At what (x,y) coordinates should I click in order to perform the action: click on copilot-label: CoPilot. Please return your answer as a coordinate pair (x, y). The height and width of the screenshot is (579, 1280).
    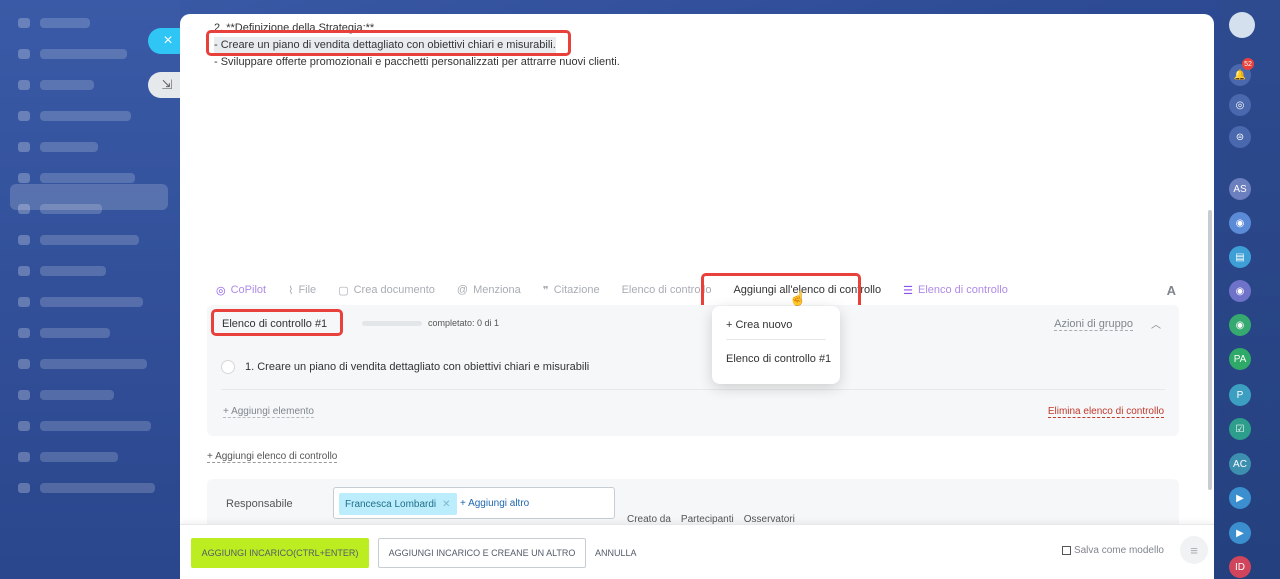
    Looking at the image, I should click on (248, 290).